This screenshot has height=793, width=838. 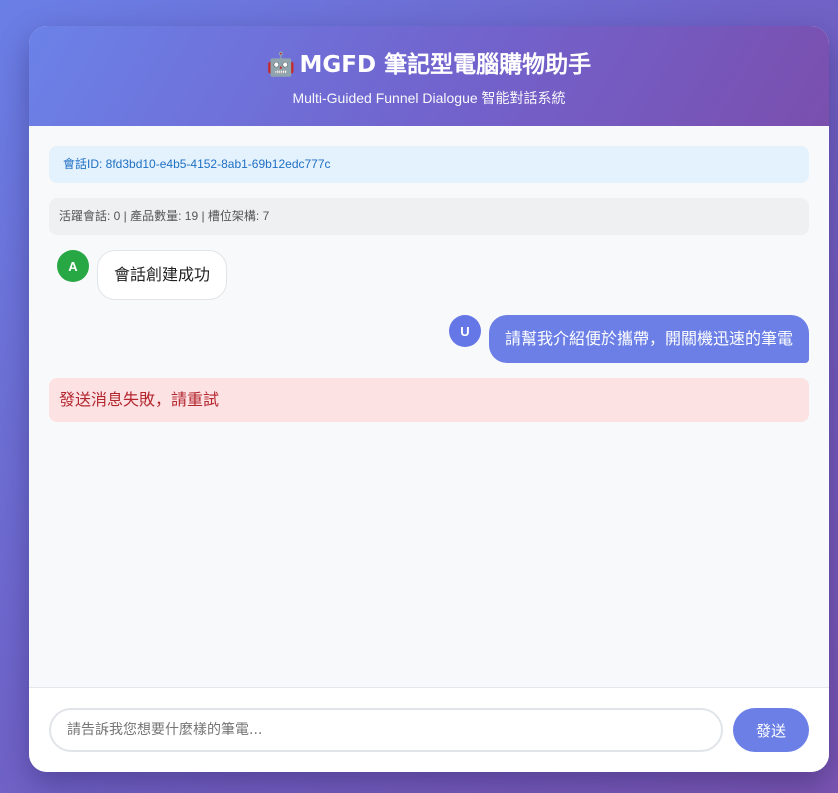 What do you see at coordinates (429, 216) in the screenshot?
I see `system-stats: 活躍會話: 0 | 產品數量: 19 | 槽位架構: 7` at bounding box center [429, 216].